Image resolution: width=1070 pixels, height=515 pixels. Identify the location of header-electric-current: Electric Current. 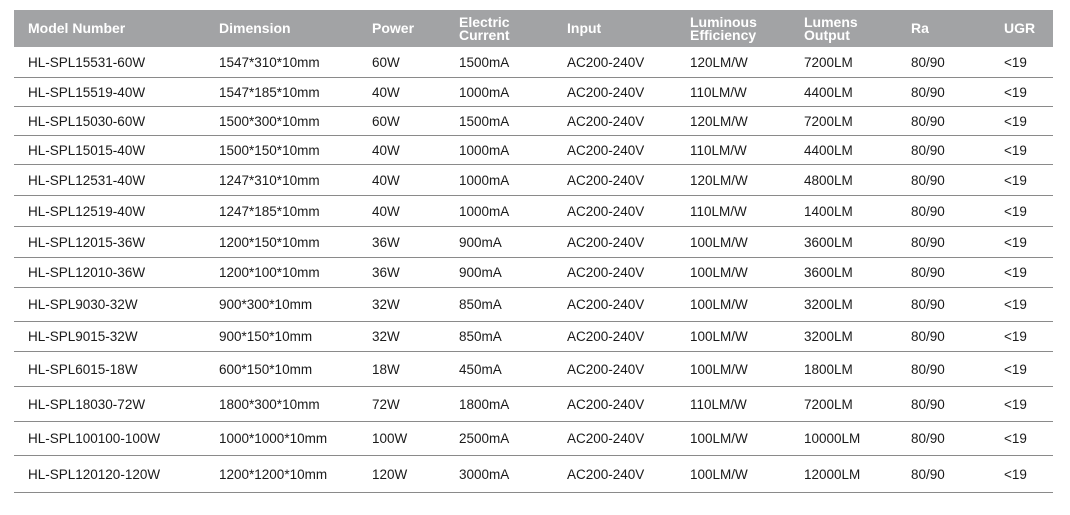
(484, 28).